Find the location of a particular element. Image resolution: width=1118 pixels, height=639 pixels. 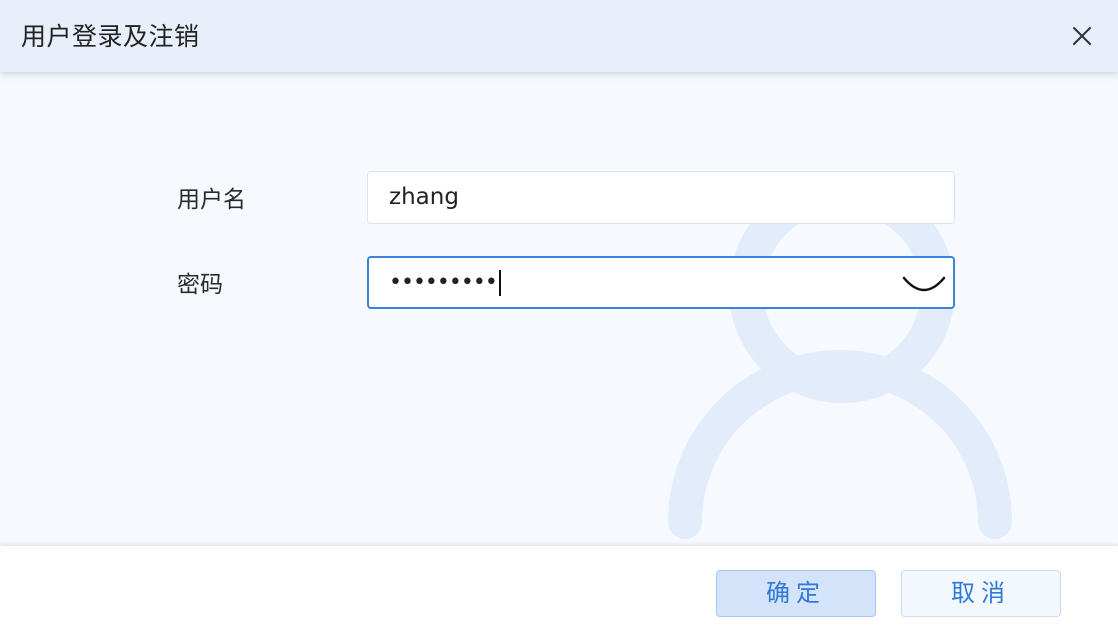

close-icon is located at coordinates (1082, 36).